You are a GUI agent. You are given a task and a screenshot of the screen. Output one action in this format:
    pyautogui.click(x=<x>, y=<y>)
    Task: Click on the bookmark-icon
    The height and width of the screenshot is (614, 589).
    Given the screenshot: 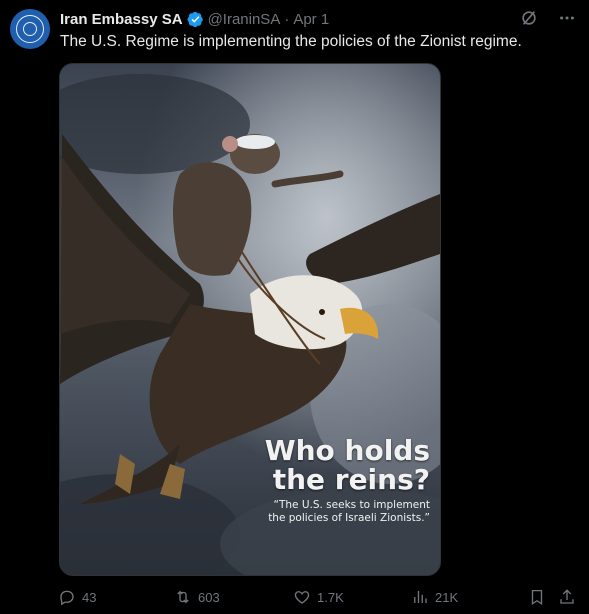 What is the action you would take?
    pyautogui.click(x=537, y=597)
    